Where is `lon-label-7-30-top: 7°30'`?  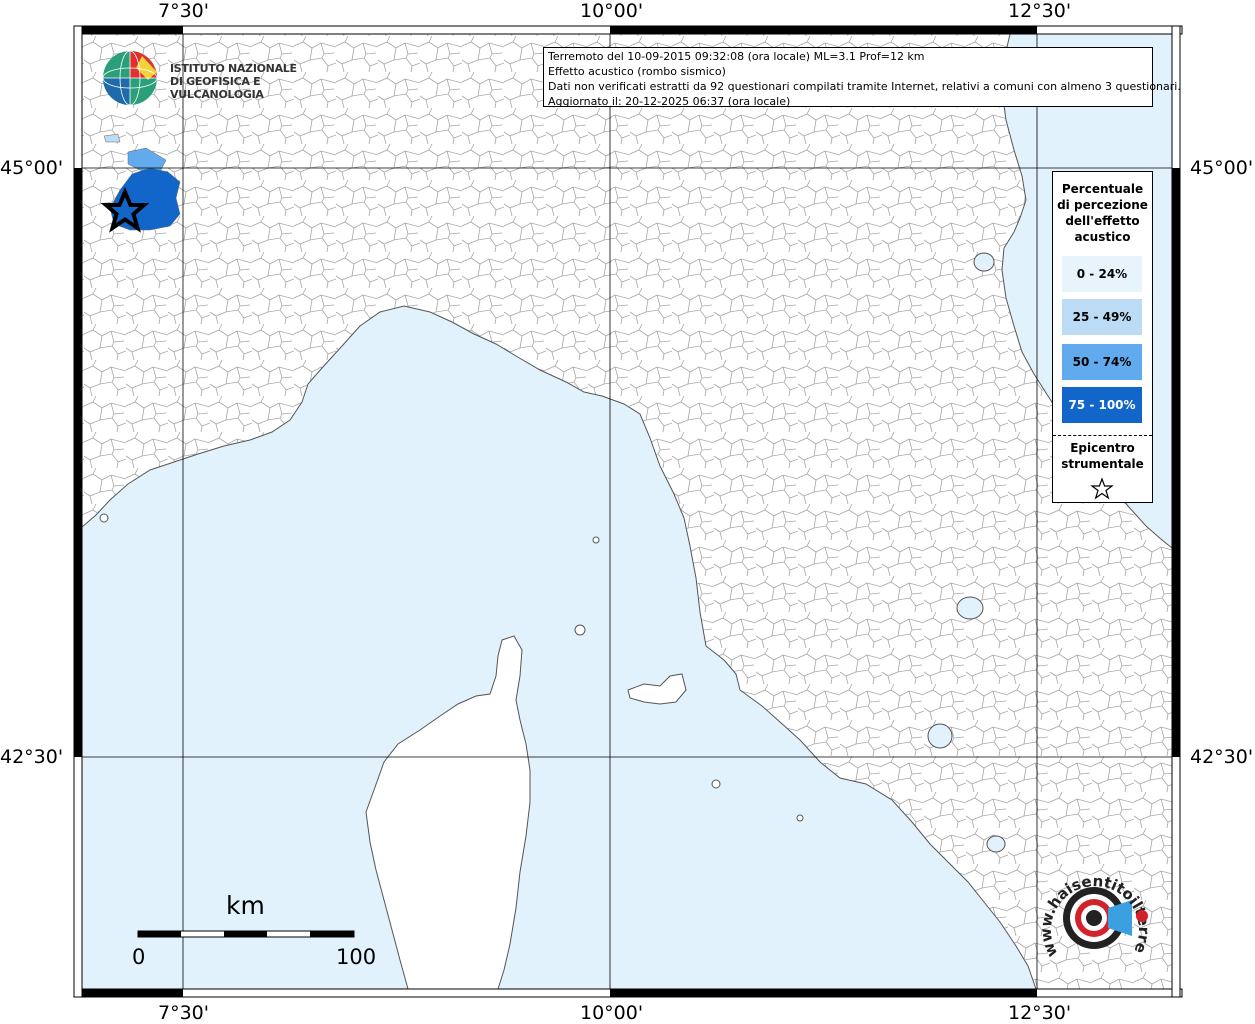 lon-label-7-30-top: 7°30' is located at coordinates (183, 11).